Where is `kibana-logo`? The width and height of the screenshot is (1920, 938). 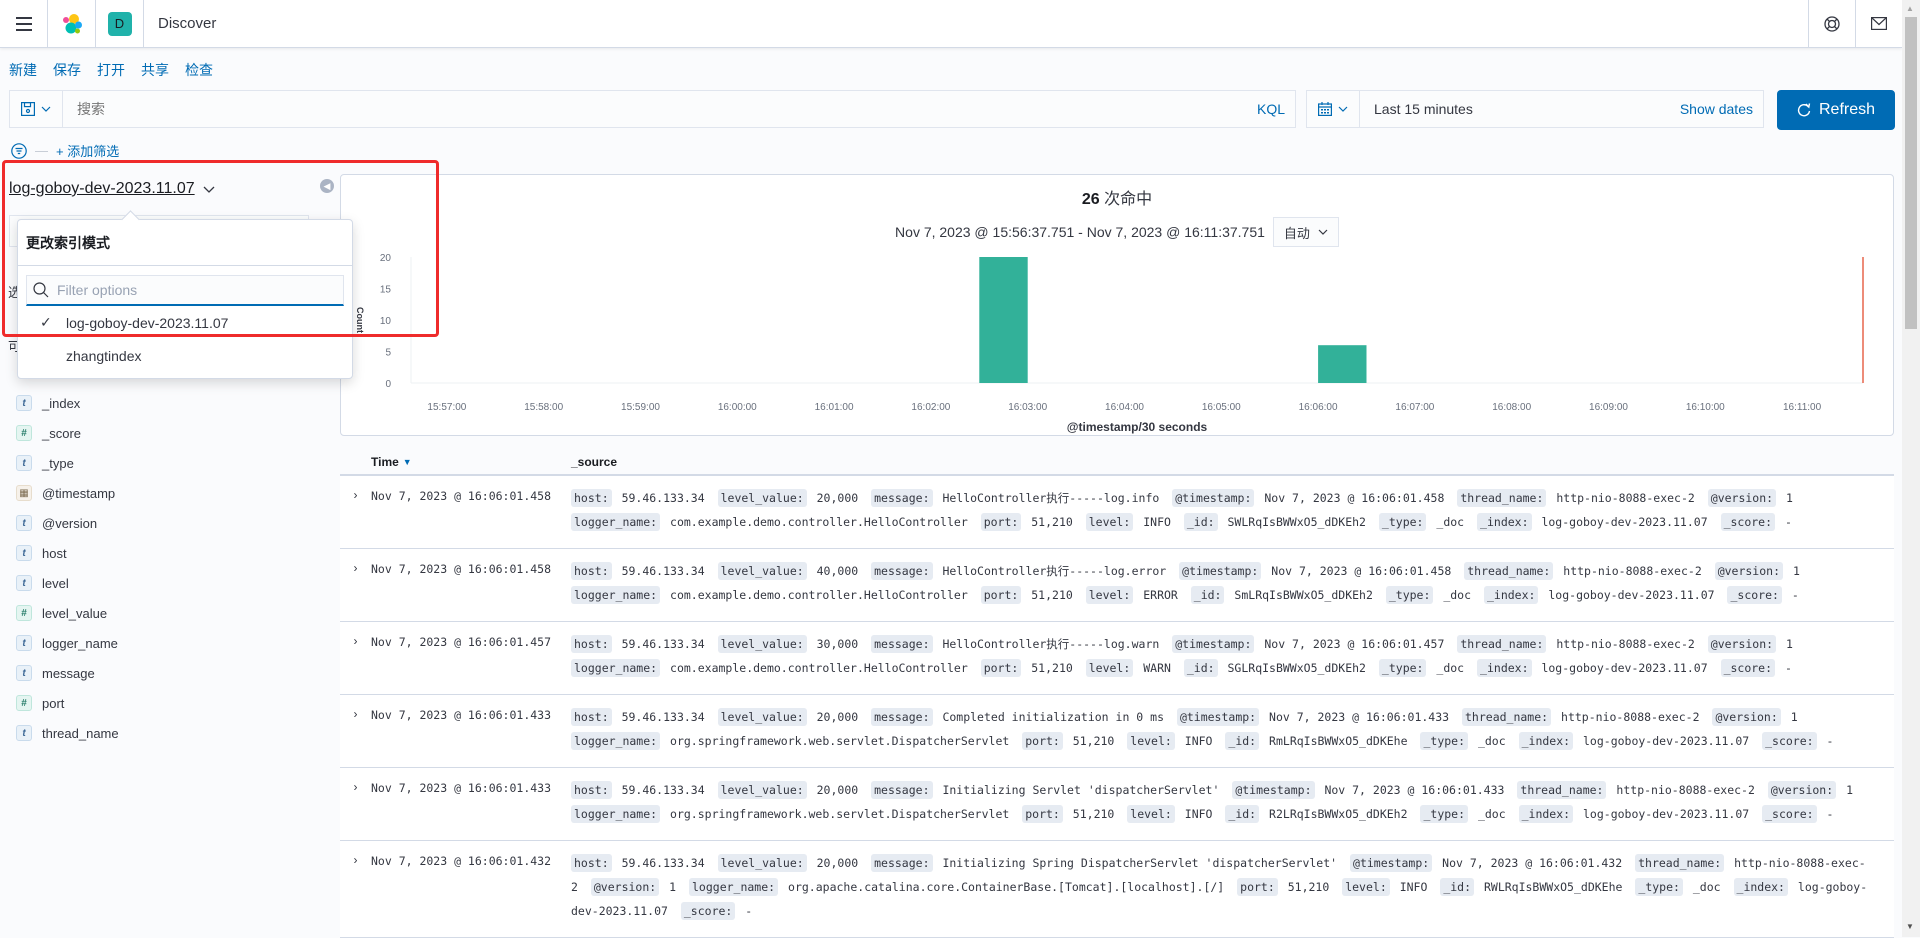 kibana-logo is located at coordinates (72, 24).